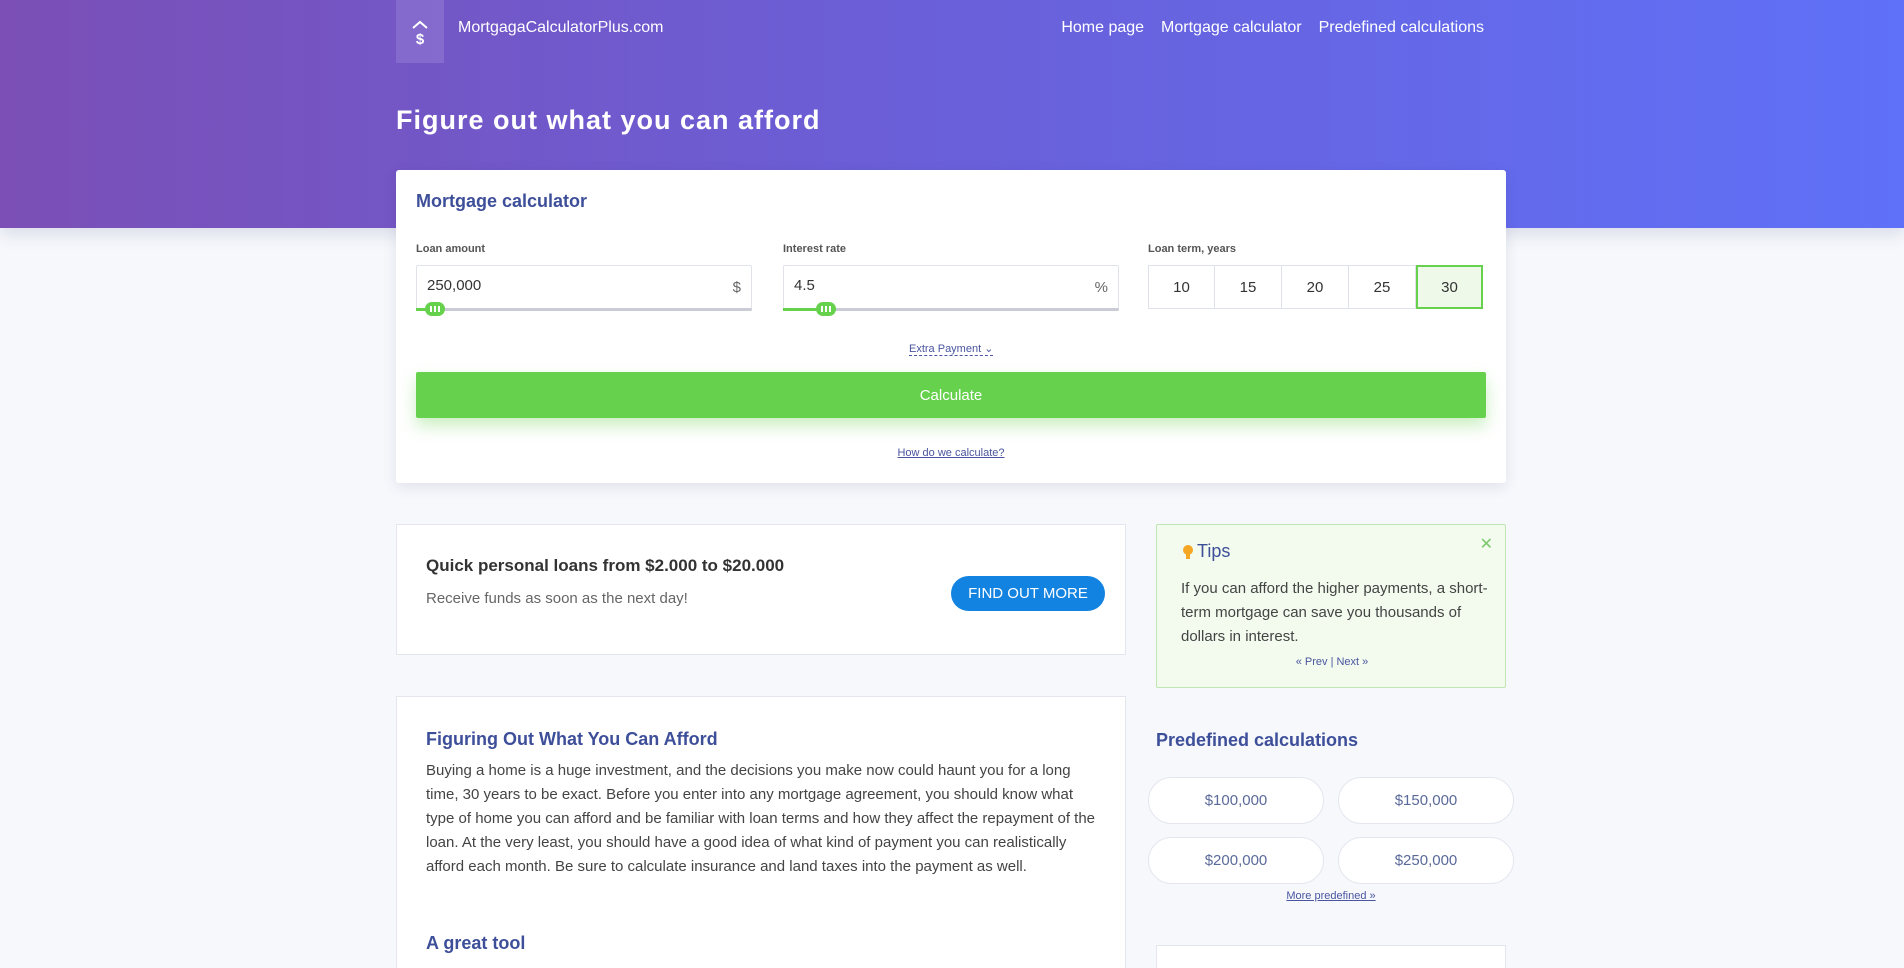  I want to click on interest-rate-slider-handle, so click(826, 309).